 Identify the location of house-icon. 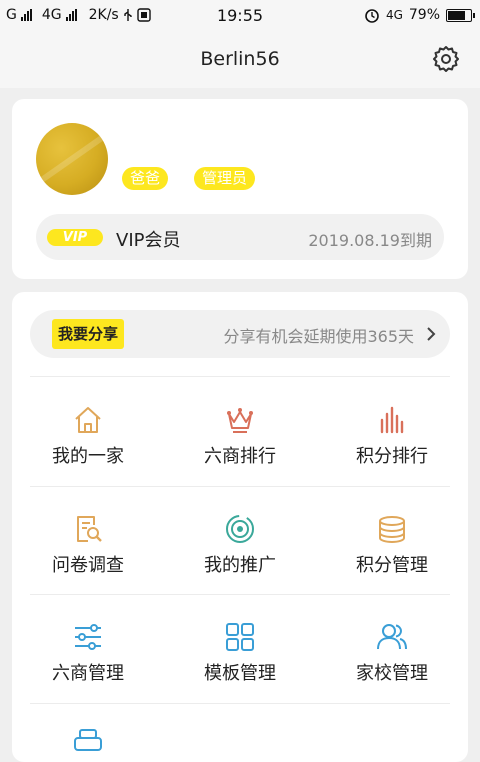
(88, 420).